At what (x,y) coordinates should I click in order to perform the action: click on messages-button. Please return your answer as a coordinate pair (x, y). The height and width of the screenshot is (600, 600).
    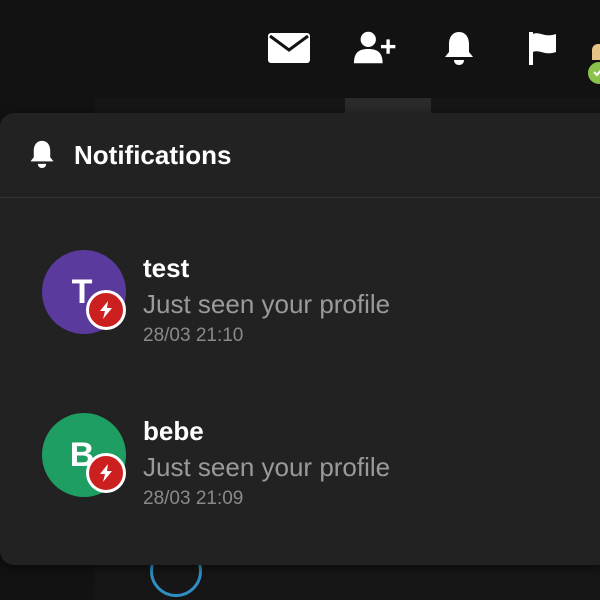
    Looking at the image, I should click on (289, 48).